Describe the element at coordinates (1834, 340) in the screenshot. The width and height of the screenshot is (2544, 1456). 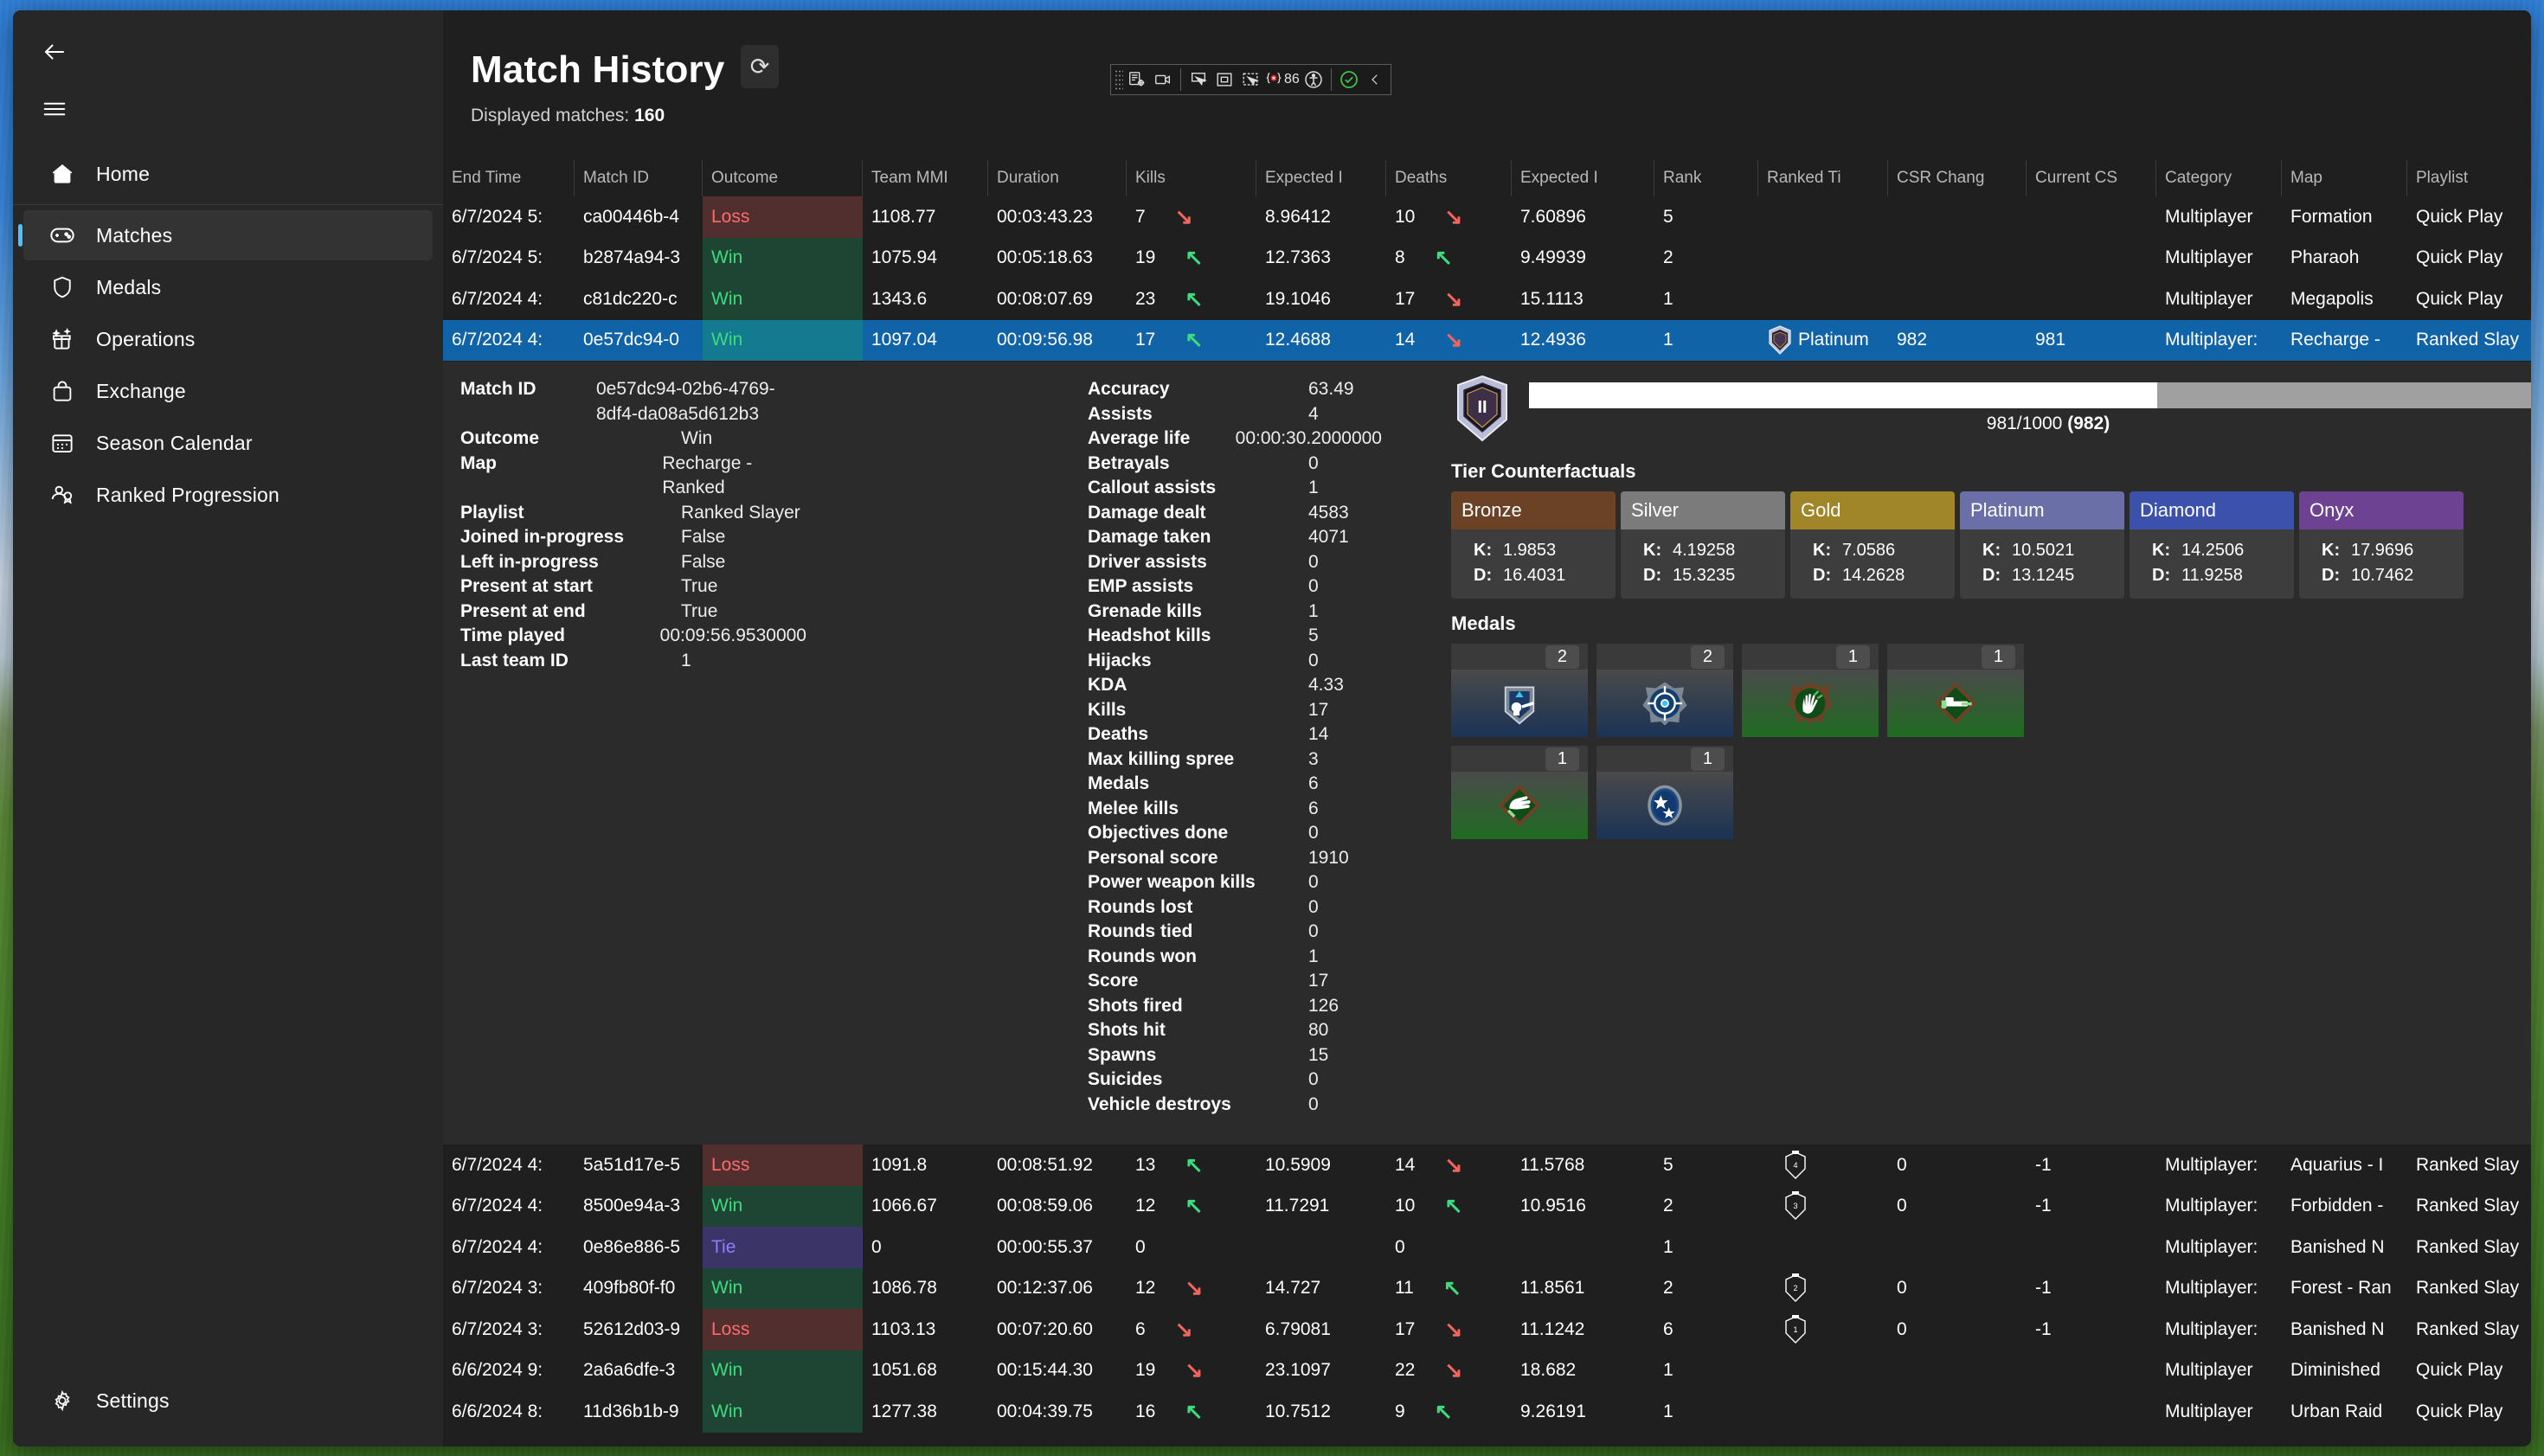
I see `ranked-tier-label: Platinum` at that location.